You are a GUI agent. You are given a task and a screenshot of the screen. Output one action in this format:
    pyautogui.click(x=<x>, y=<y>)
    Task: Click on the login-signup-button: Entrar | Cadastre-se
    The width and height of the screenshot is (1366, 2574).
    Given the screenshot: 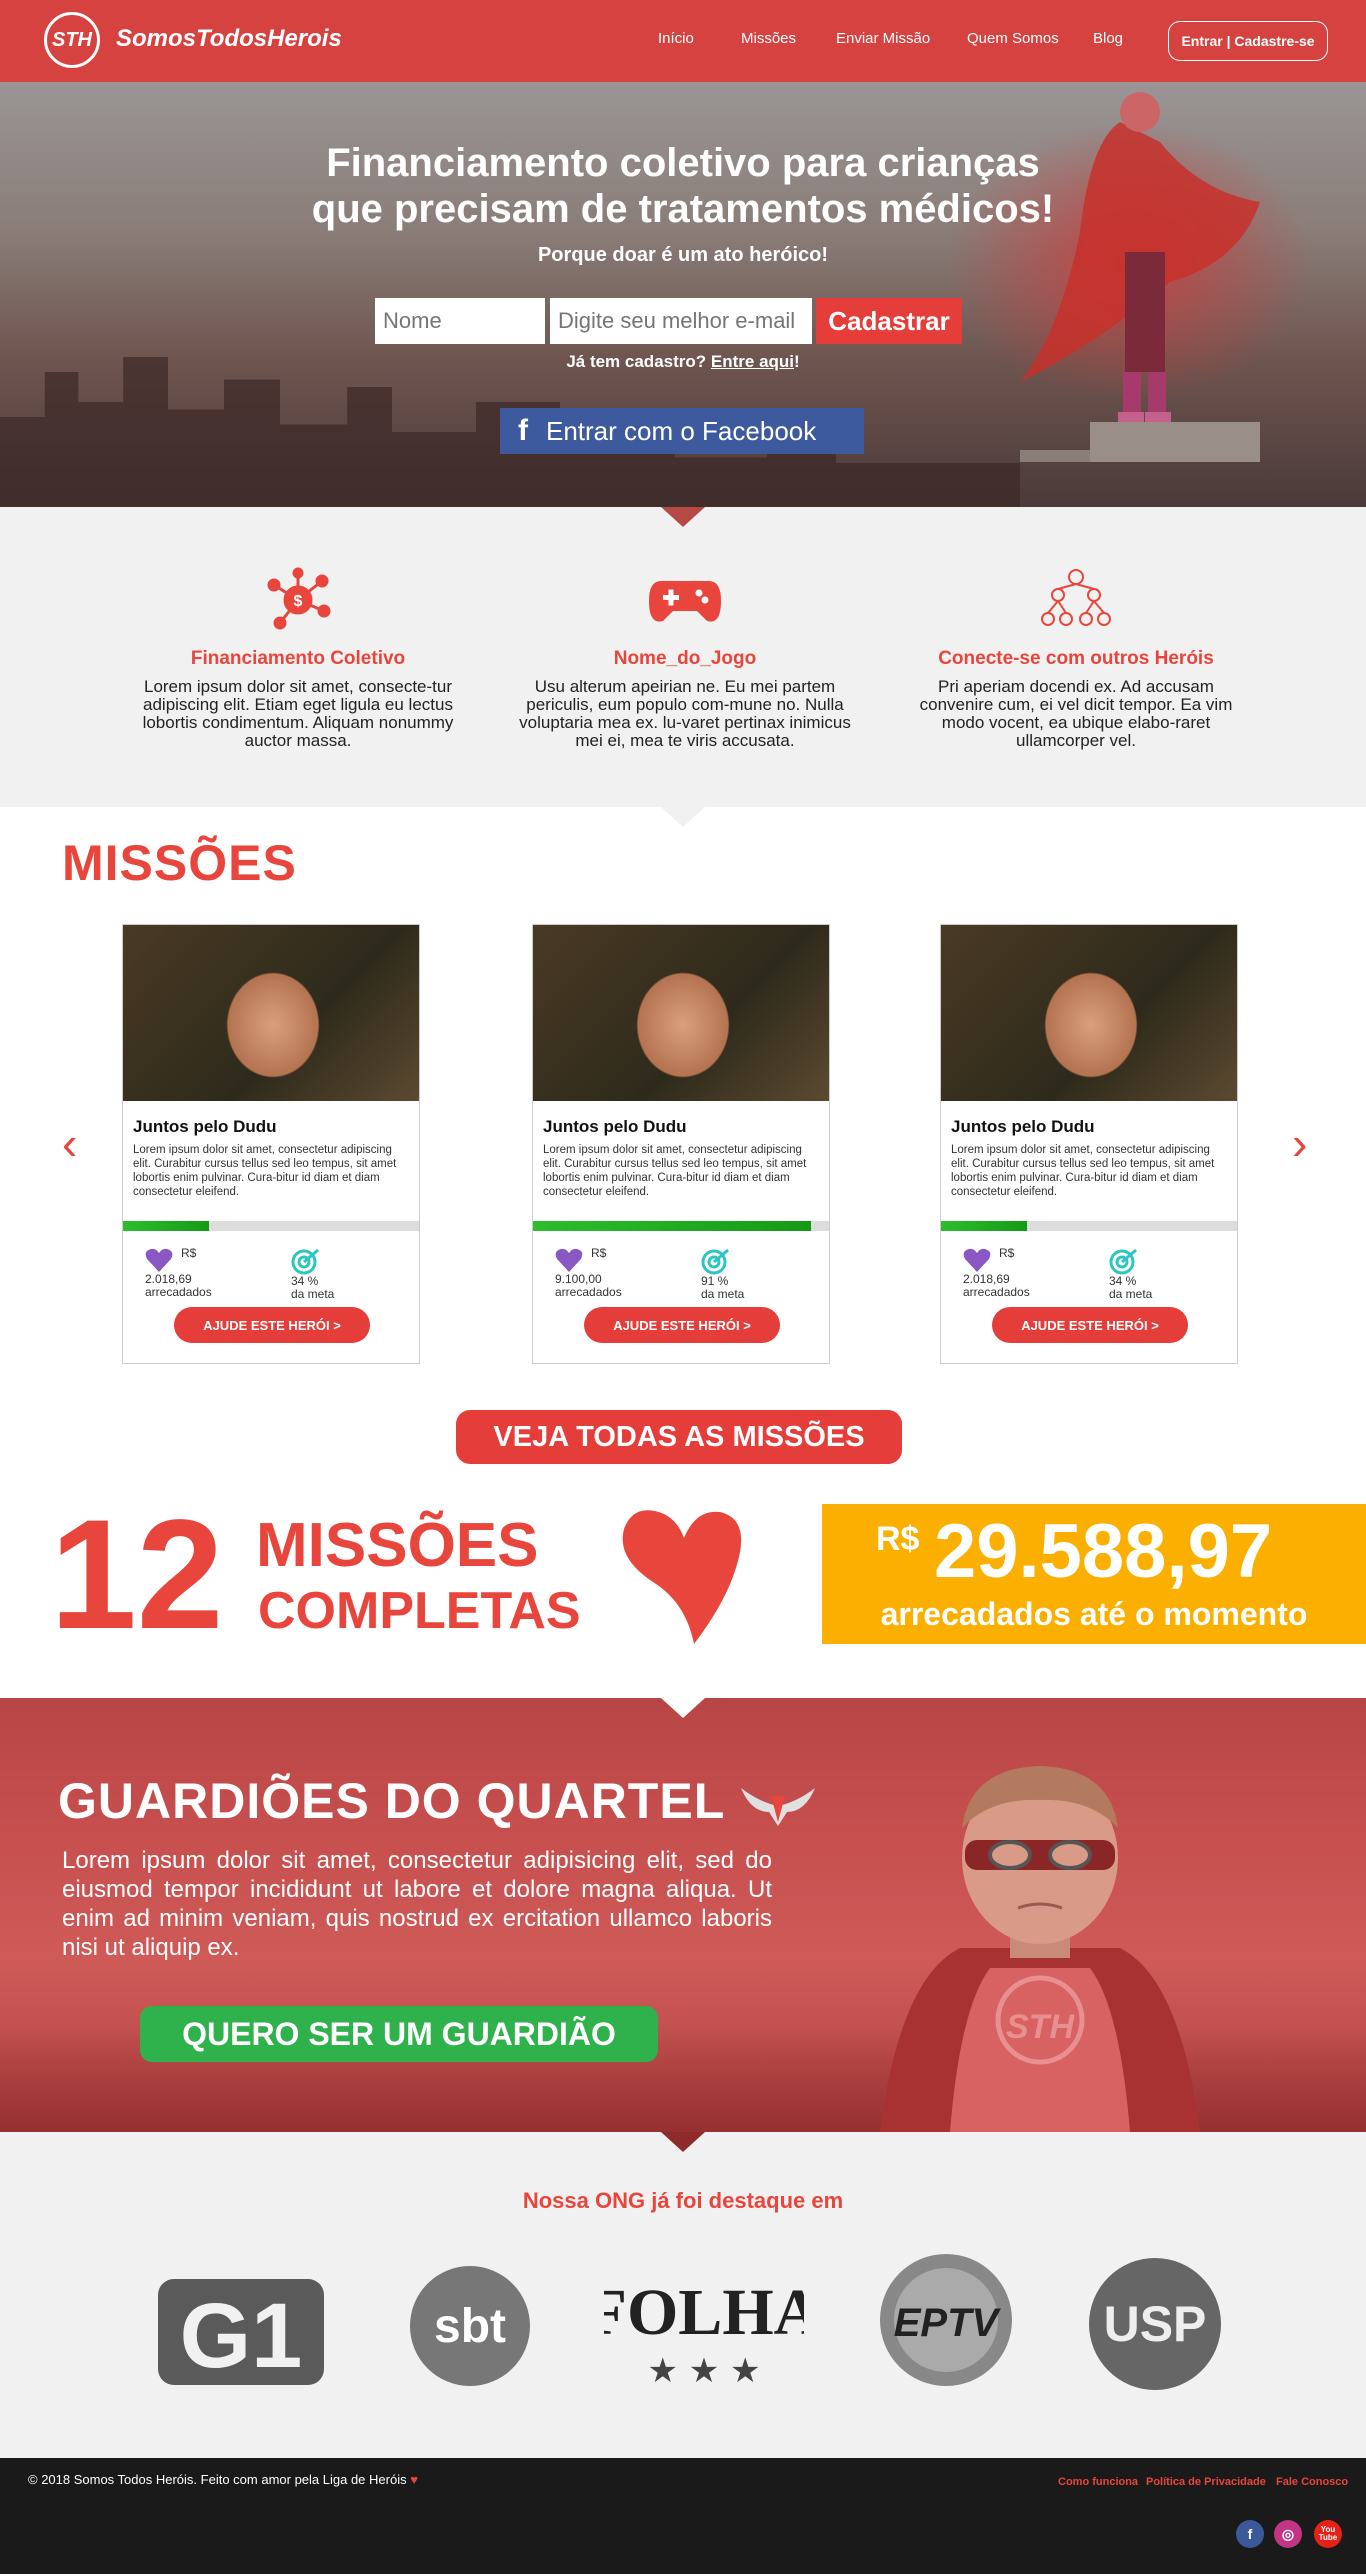 What is the action you would take?
    pyautogui.click(x=1248, y=41)
    